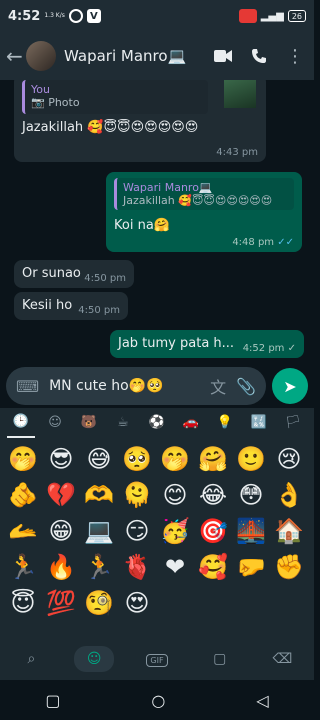 The width and height of the screenshot is (320, 720). I want to click on category-travel-icon: 🚗, so click(191, 422).